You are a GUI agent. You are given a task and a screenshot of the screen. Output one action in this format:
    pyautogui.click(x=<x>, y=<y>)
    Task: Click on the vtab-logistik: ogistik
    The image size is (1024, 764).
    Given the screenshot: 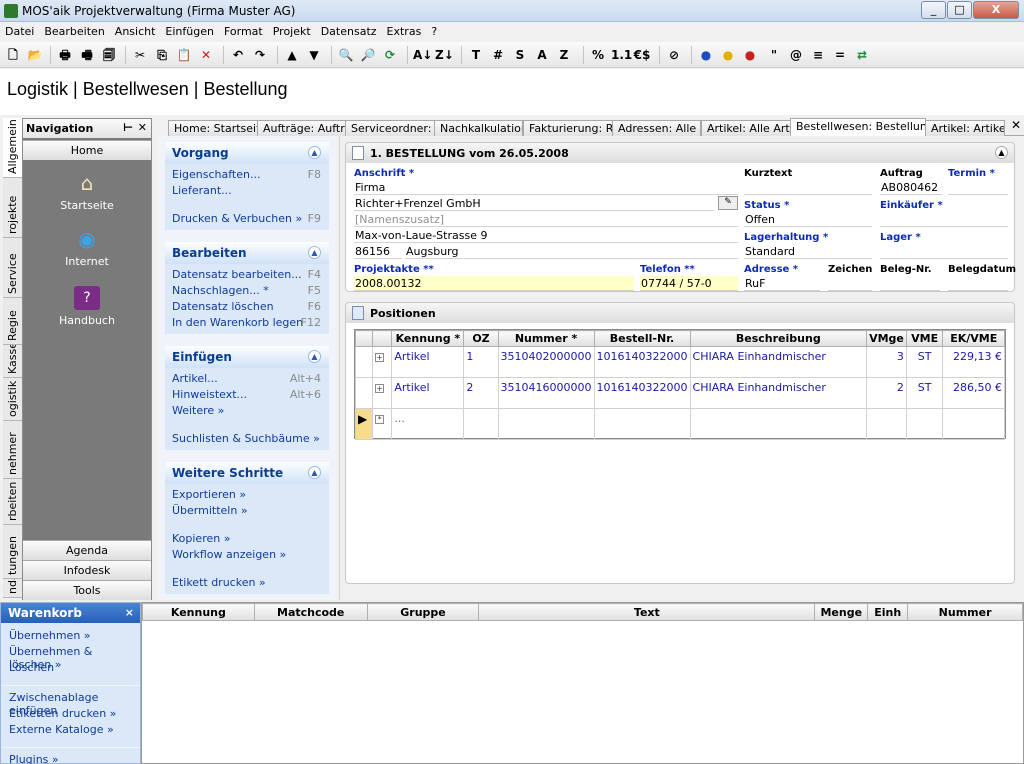 What is the action you would take?
    pyautogui.click(x=12, y=399)
    